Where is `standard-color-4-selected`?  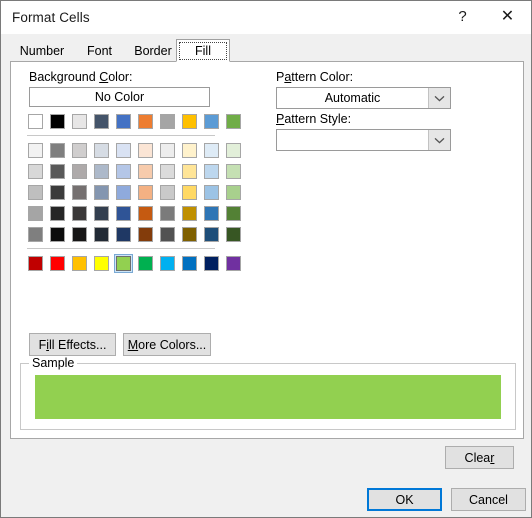 standard-color-4-selected is located at coordinates (123, 263).